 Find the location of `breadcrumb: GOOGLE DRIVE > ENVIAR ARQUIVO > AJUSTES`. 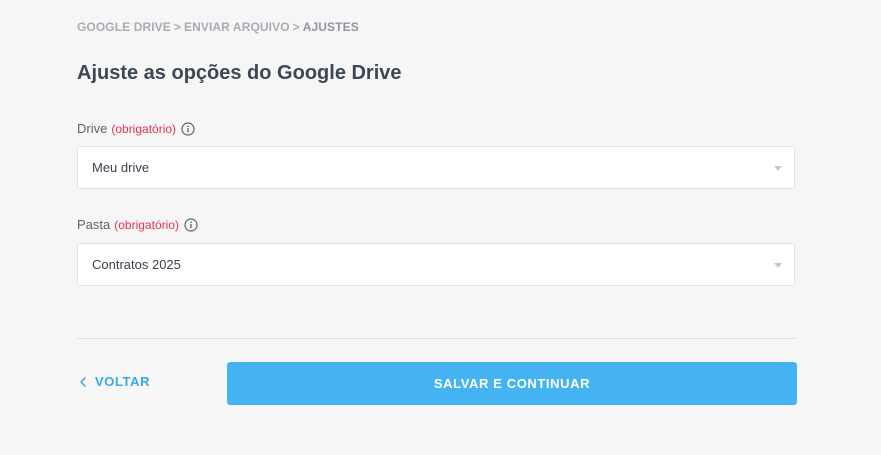

breadcrumb: GOOGLE DRIVE > ENVIAR ARQUIVO > AJUSTES is located at coordinates (218, 27).